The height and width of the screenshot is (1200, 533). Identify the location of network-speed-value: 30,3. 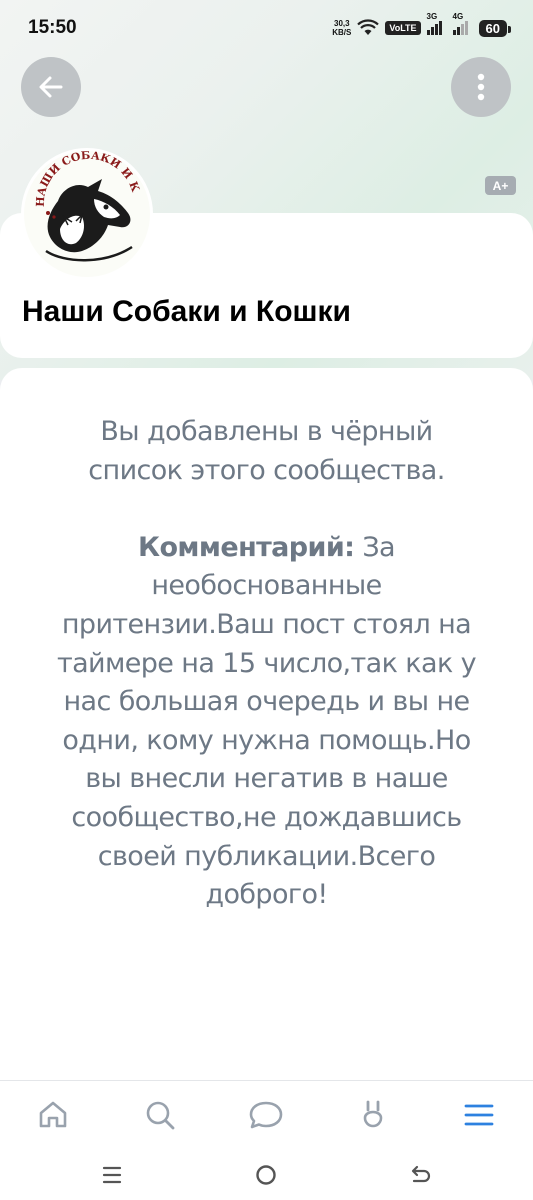
(342, 23).